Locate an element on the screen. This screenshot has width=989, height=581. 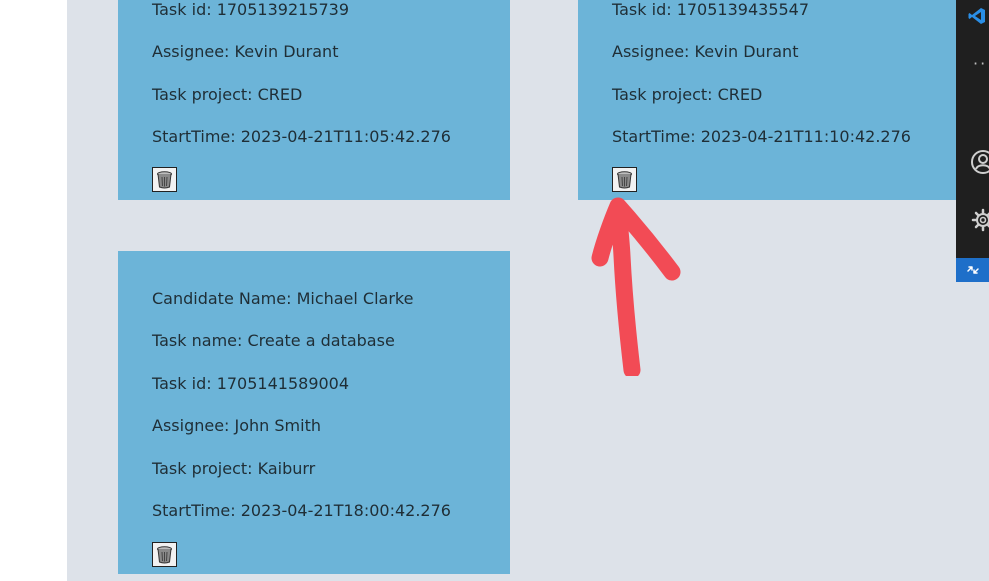
red-arrow-annotation is located at coordinates (636, 286).